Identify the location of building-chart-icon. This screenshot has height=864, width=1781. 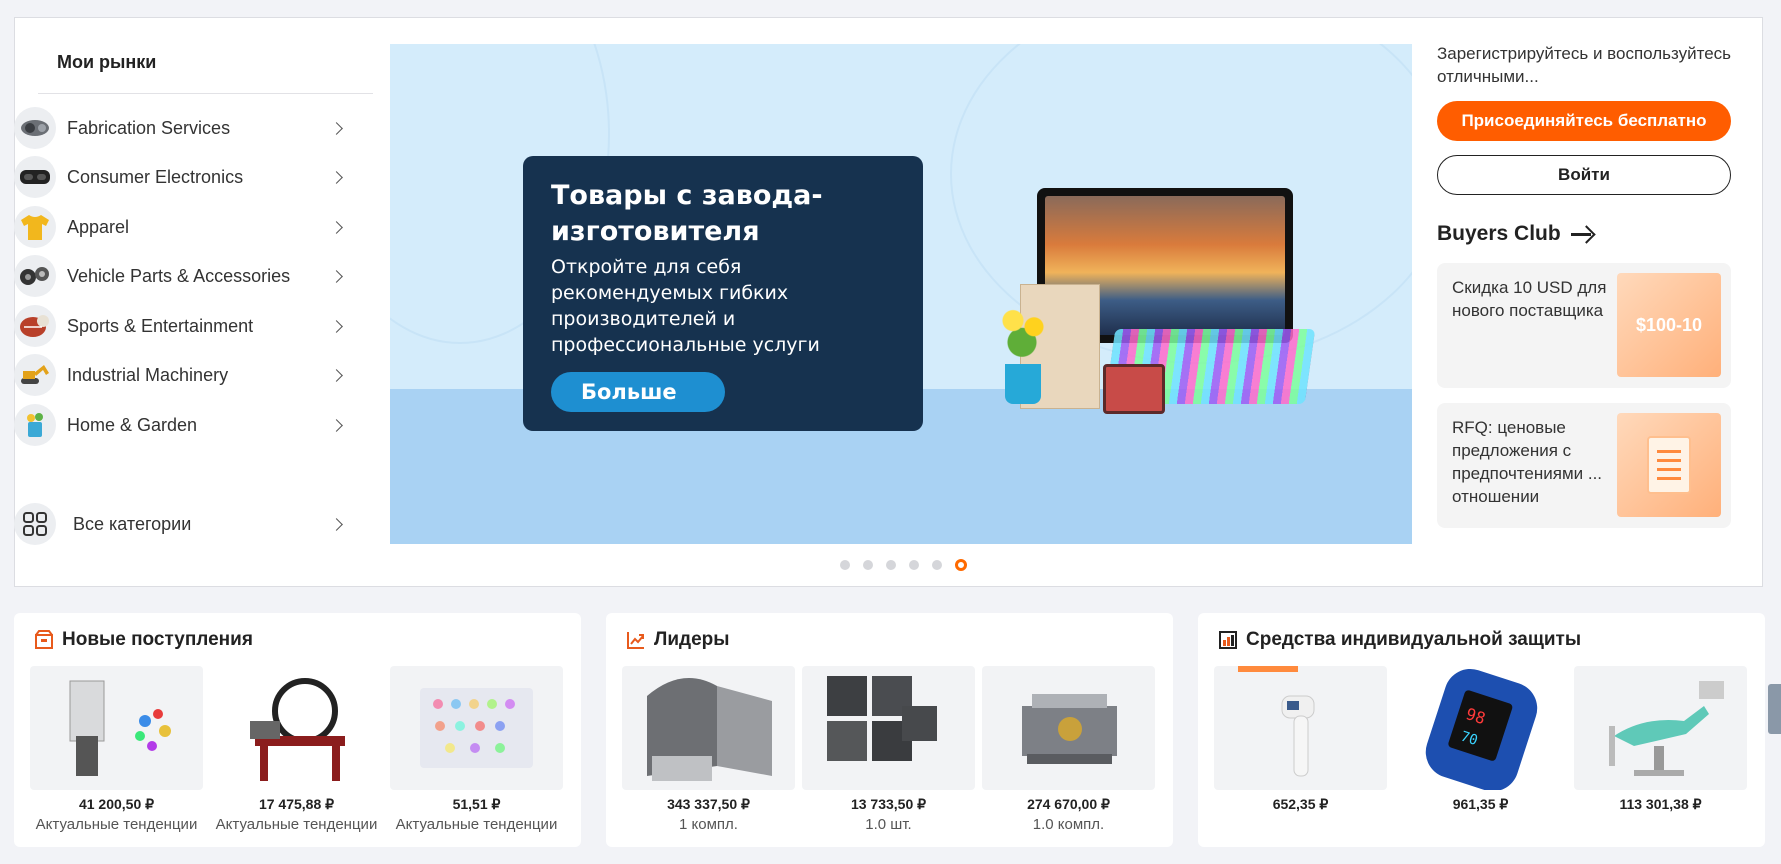
(1228, 640).